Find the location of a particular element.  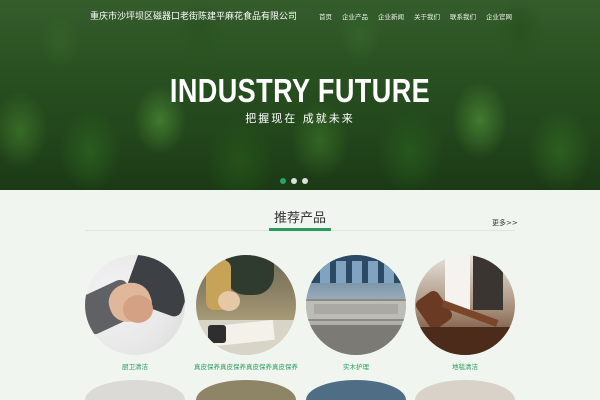

main-nav: 首页 企业产品 企业新闻 关于我们 联系我们 企业官网 is located at coordinates (415, 16).